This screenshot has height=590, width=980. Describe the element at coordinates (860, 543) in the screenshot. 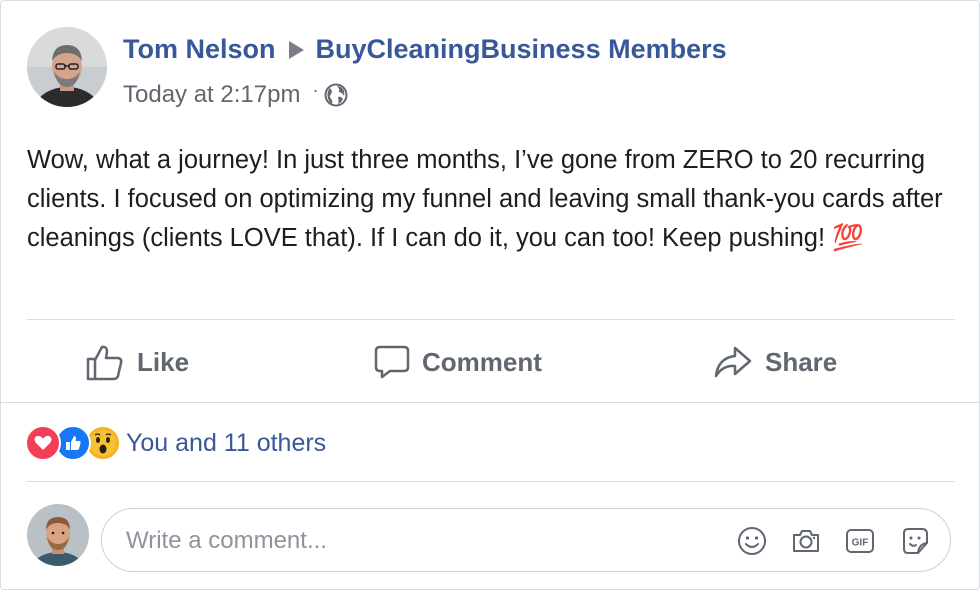

I see `gif-icon-label: GIF` at that location.